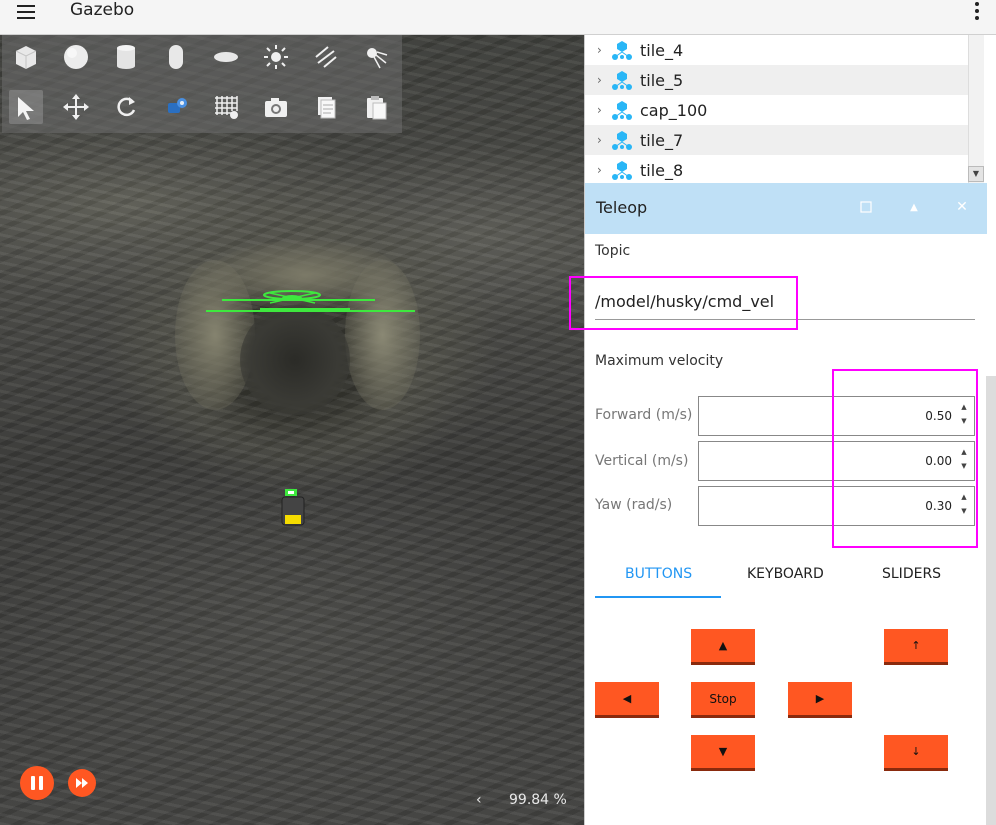 This screenshot has height=825, width=996. Describe the element at coordinates (962, 207) in the screenshot. I see `close-icon: ✕` at that location.